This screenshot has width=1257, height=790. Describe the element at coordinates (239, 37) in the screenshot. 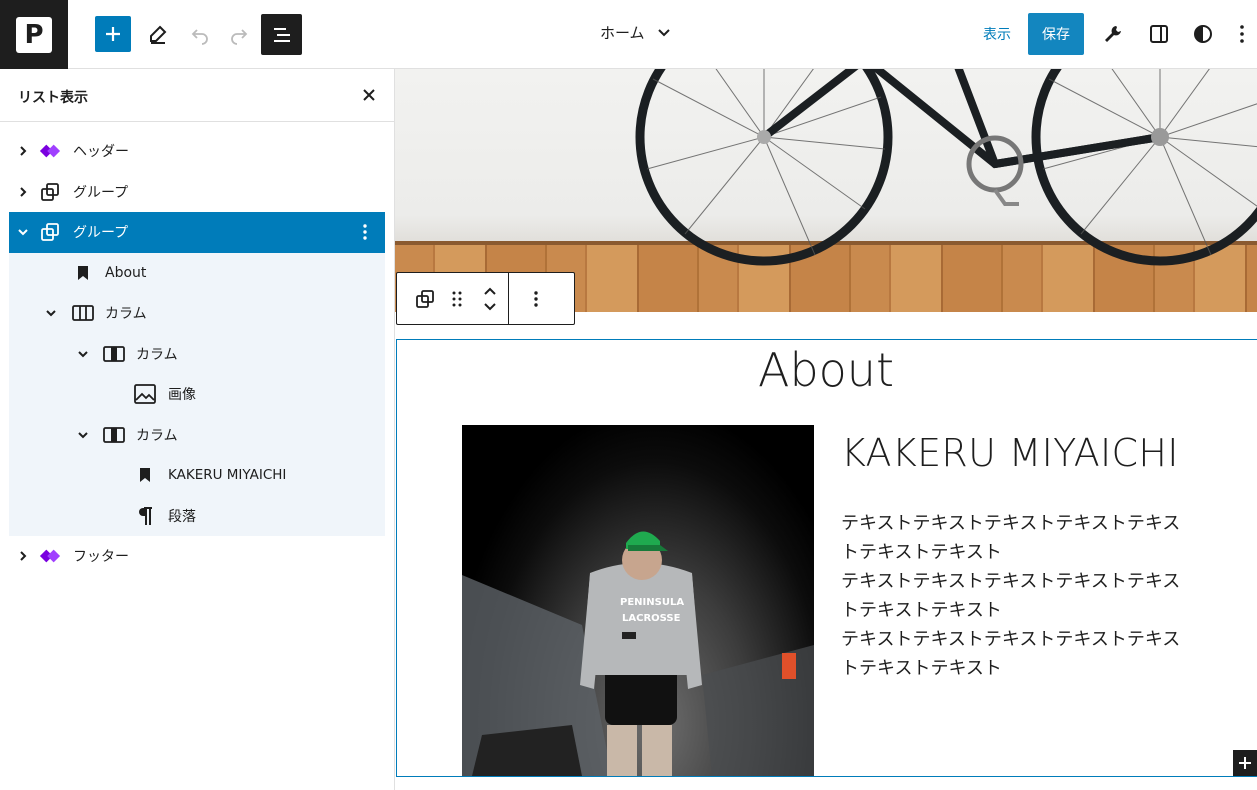

I see `redo-icon` at that location.